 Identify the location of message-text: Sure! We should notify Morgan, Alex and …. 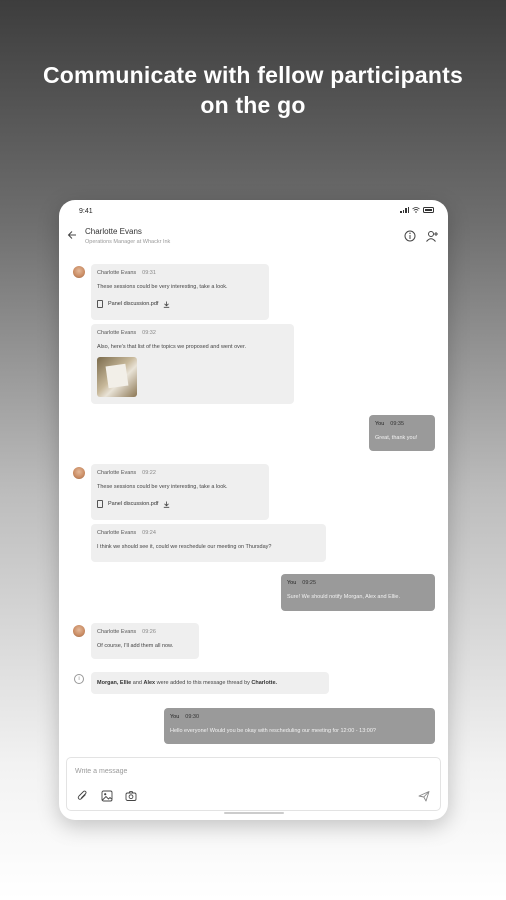
(344, 597).